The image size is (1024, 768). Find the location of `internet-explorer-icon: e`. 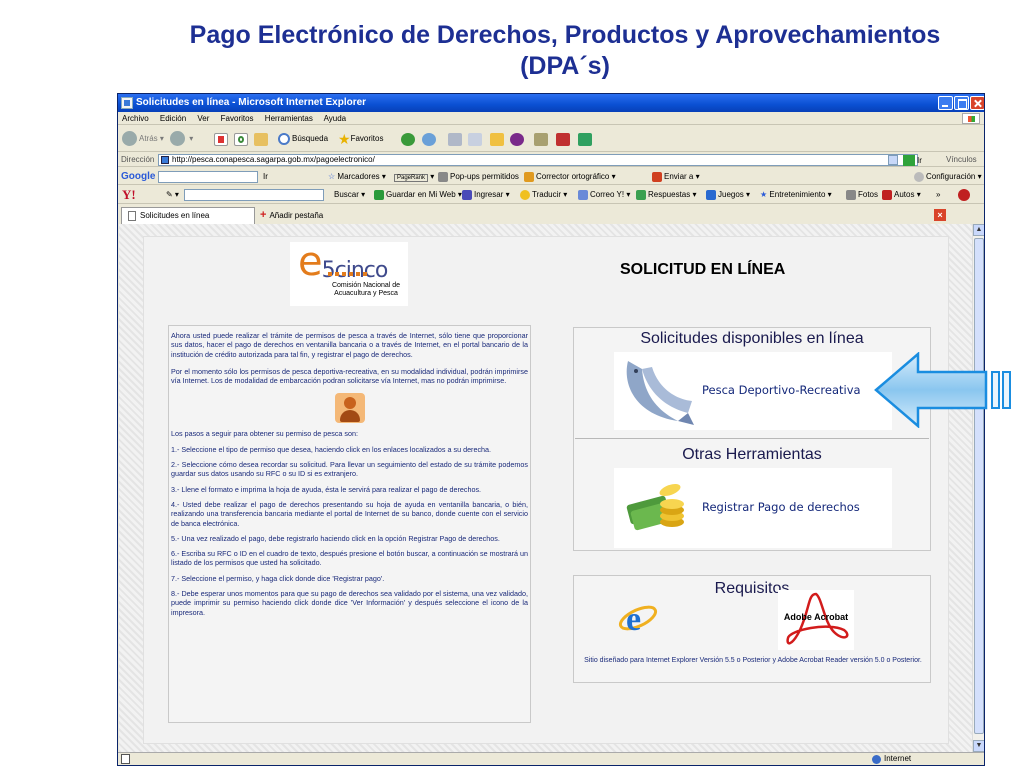

internet-explorer-icon: e is located at coordinates (638, 618).